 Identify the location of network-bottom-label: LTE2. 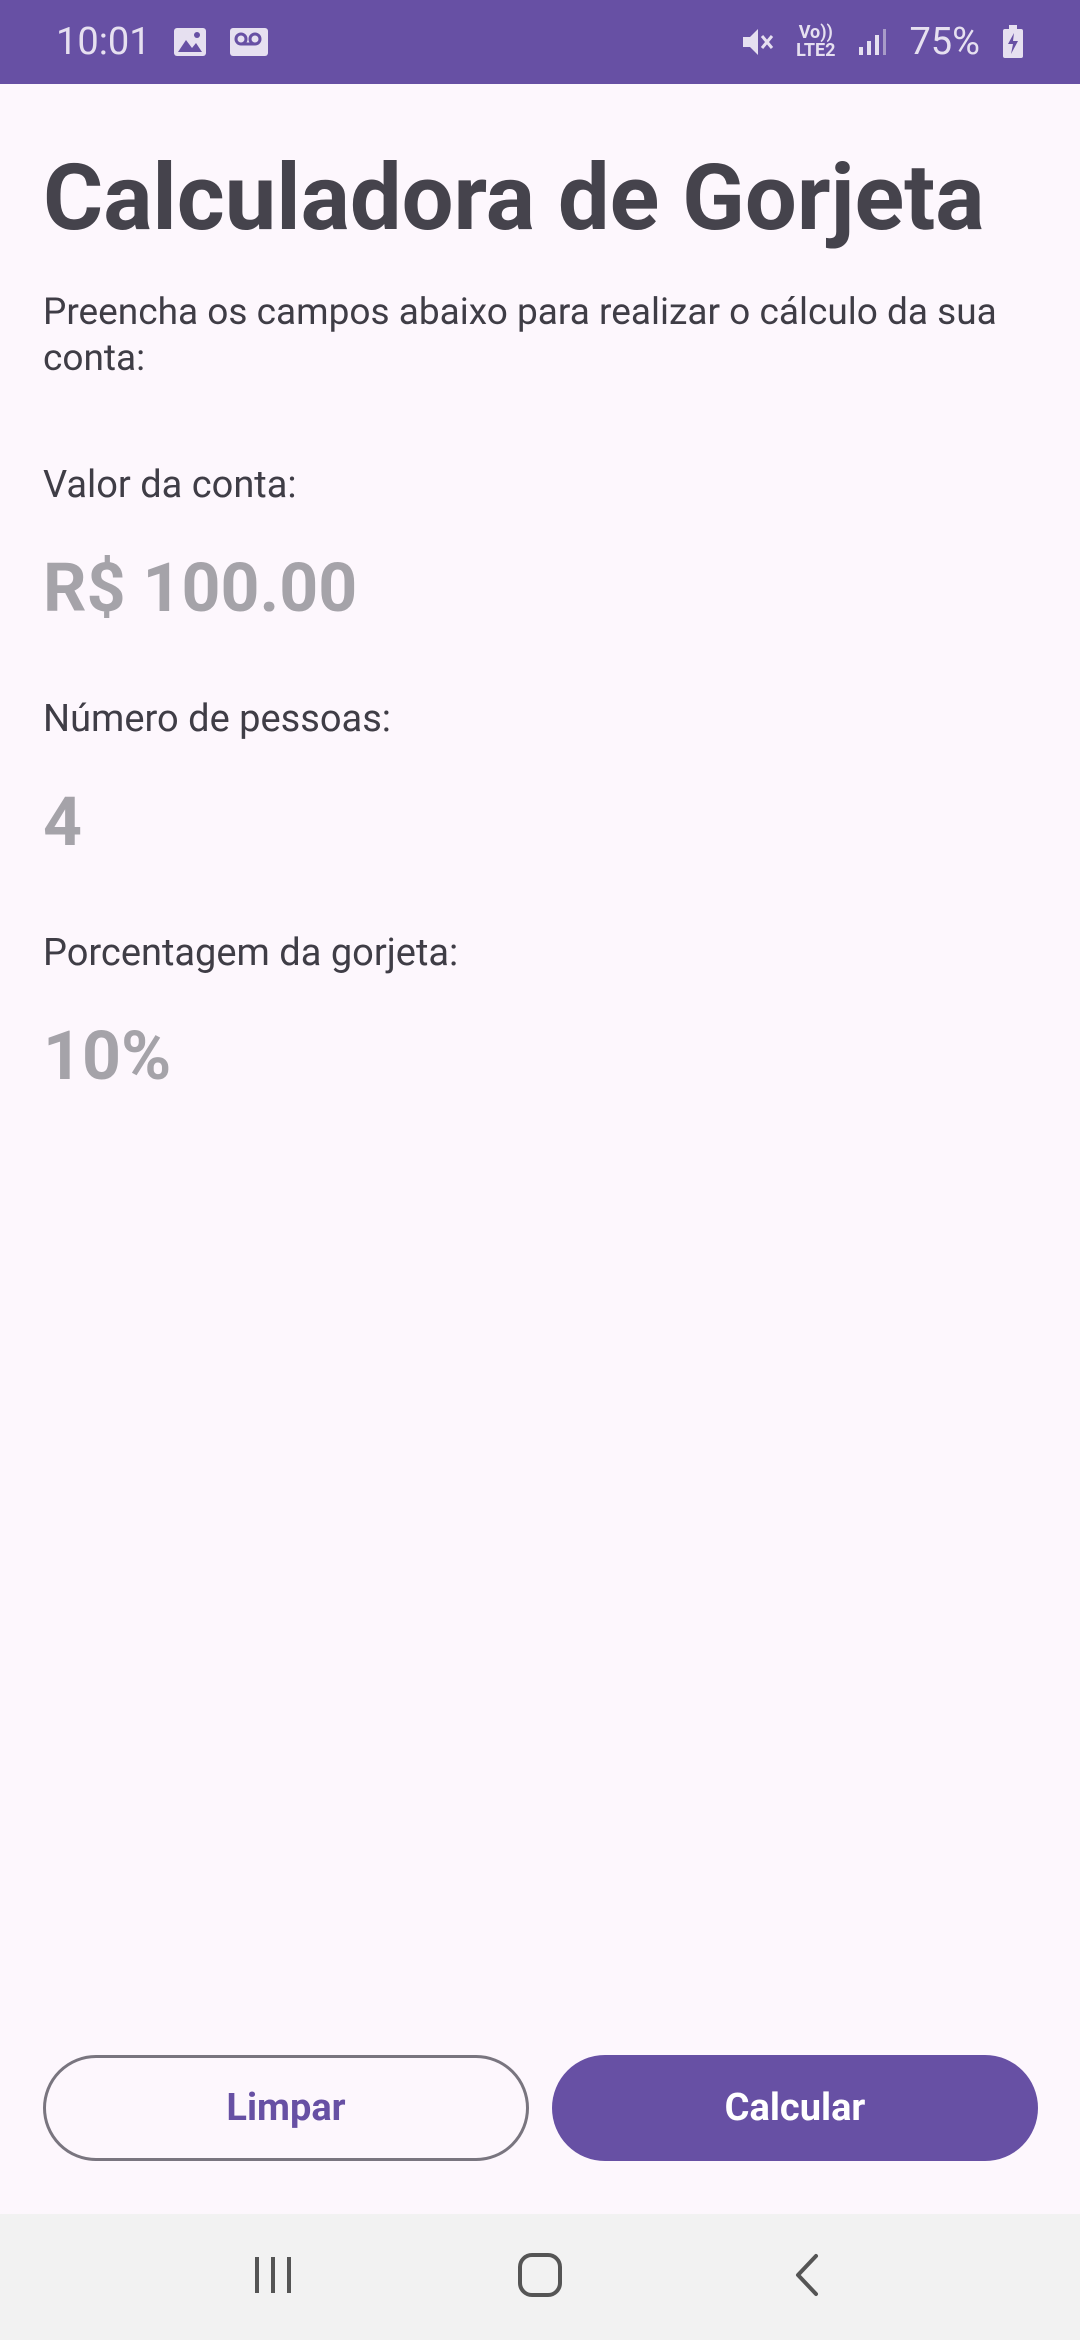
(816, 50).